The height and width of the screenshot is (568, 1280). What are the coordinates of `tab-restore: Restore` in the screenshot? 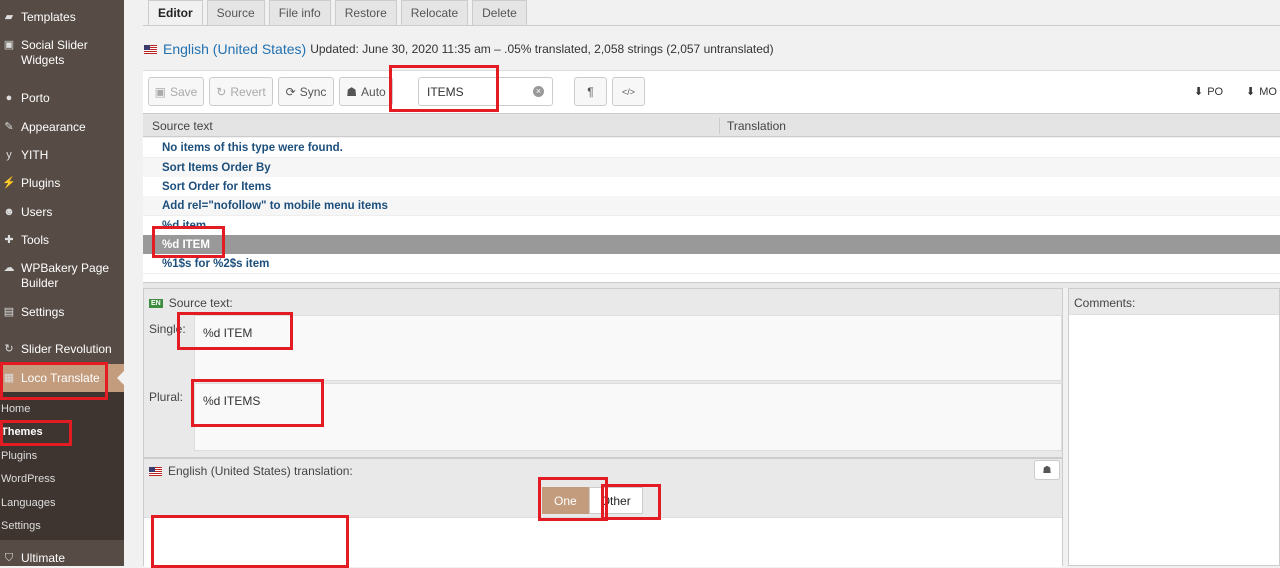 It's located at (365, 12).